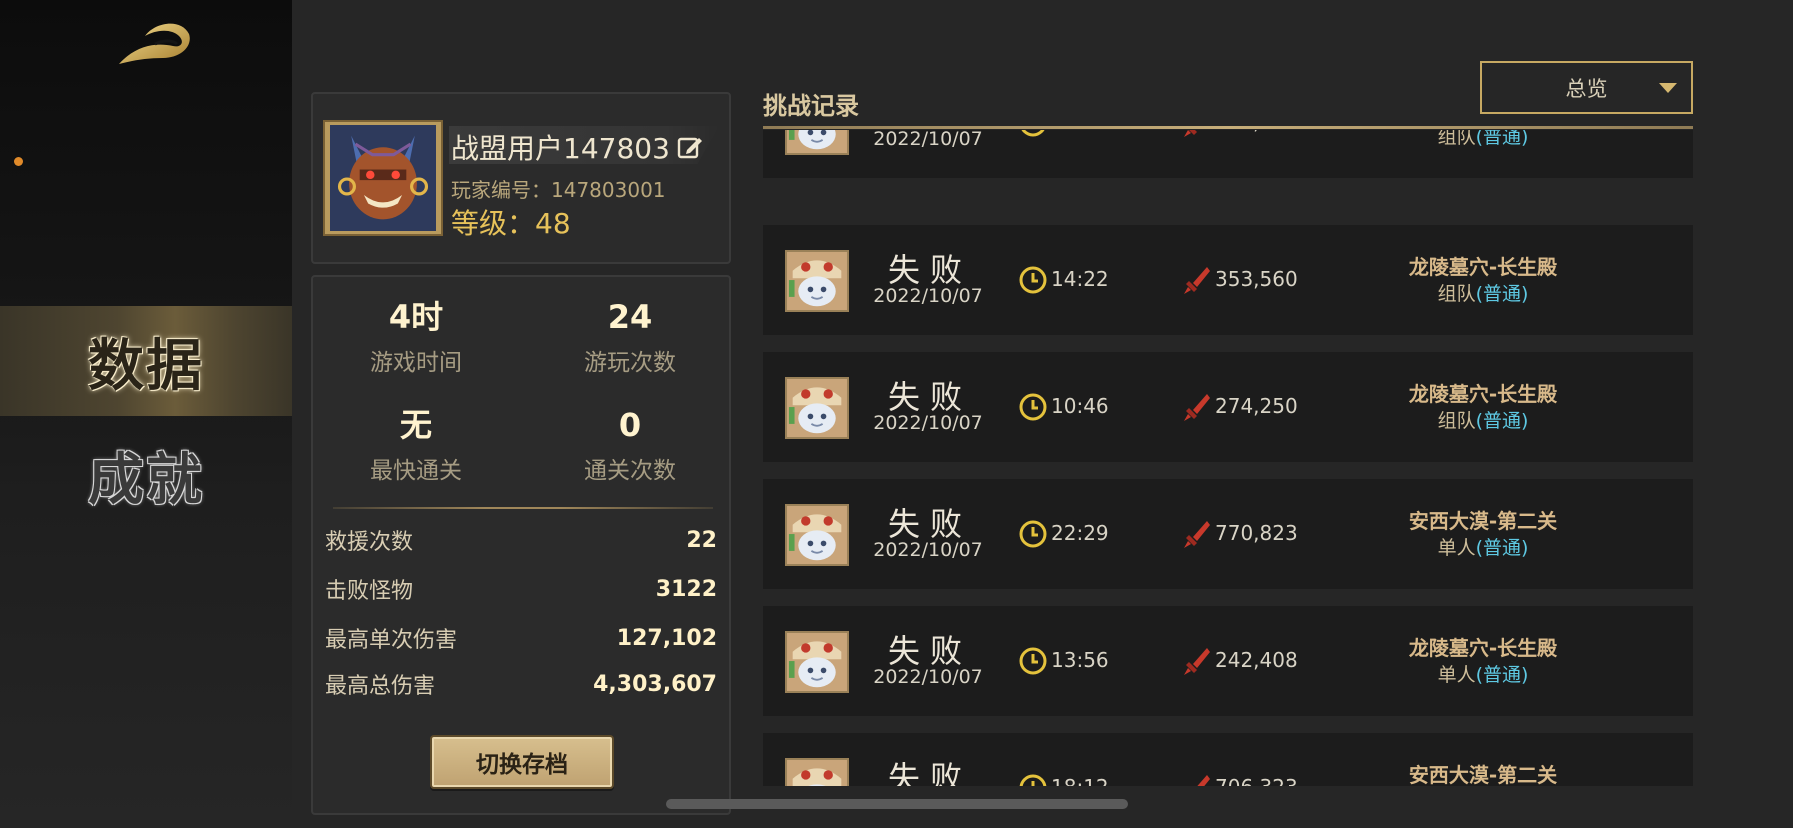  What do you see at coordinates (1080, 660) in the screenshot?
I see `record-time: 13:56` at bounding box center [1080, 660].